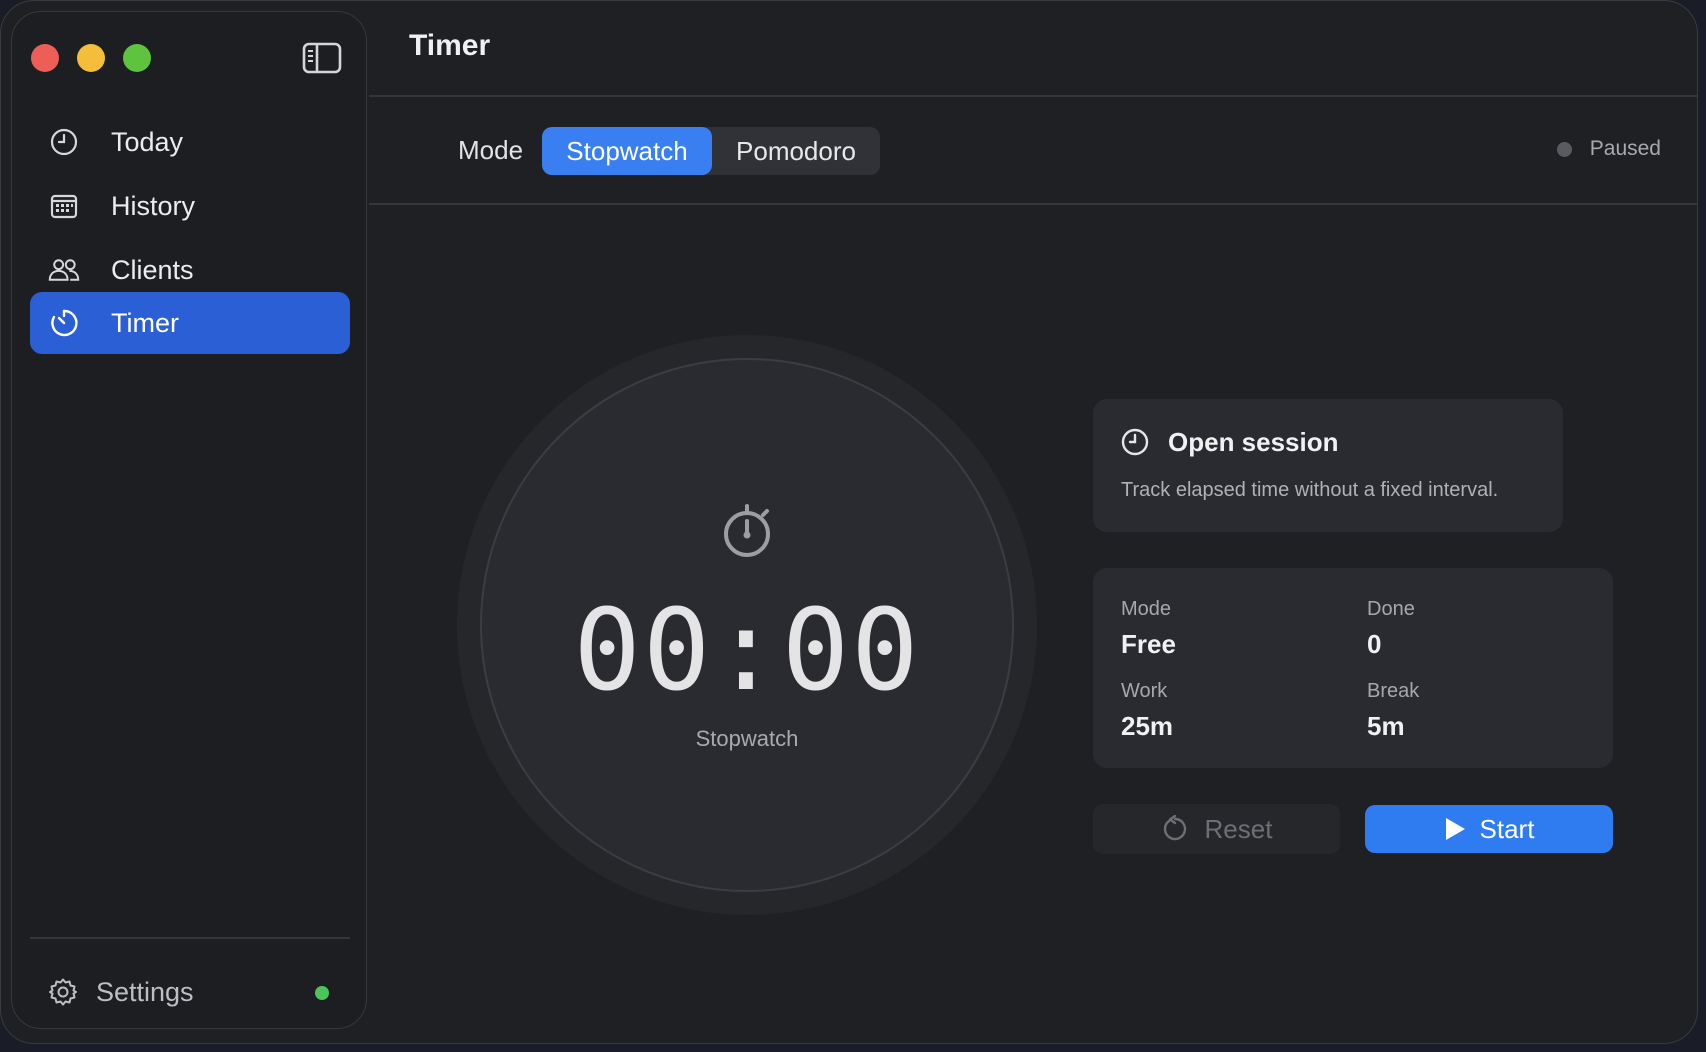 The height and width of the screenshot is (1052, 1706). I want to click on status-label: Paused, so click(1625, 148).